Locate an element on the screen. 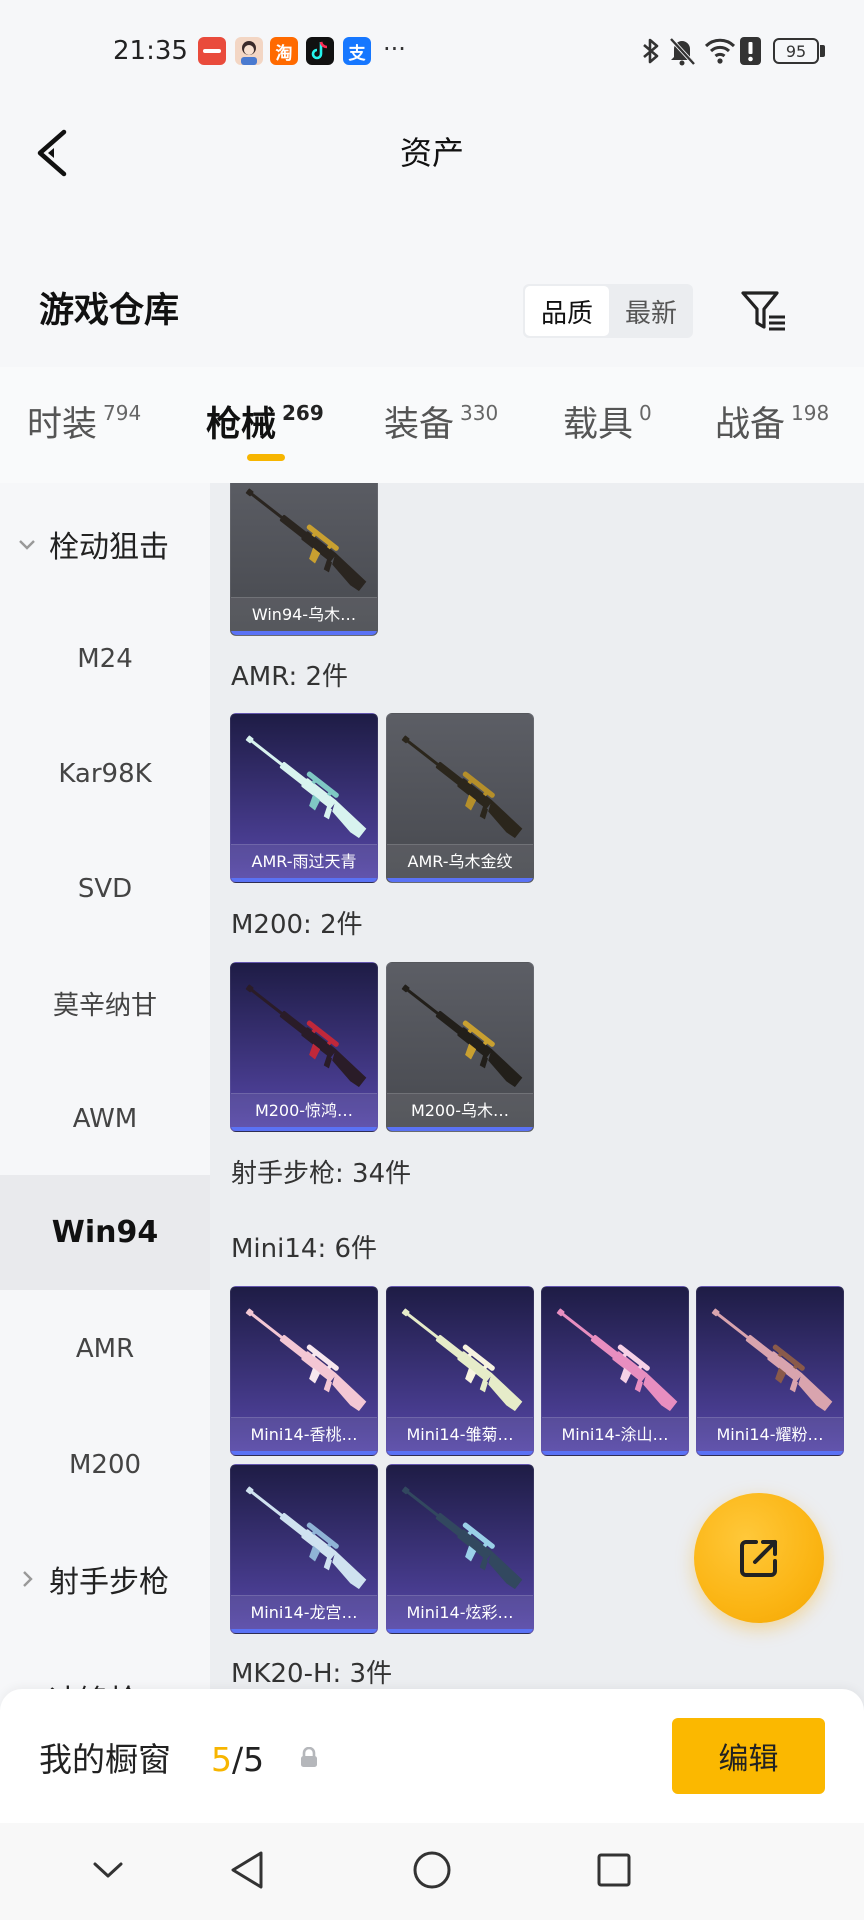 Image resolution: width=864 pixels, height=1920 pixels. sidebar-item-kar98k: Kar98K is located at coordinates (105, 773).